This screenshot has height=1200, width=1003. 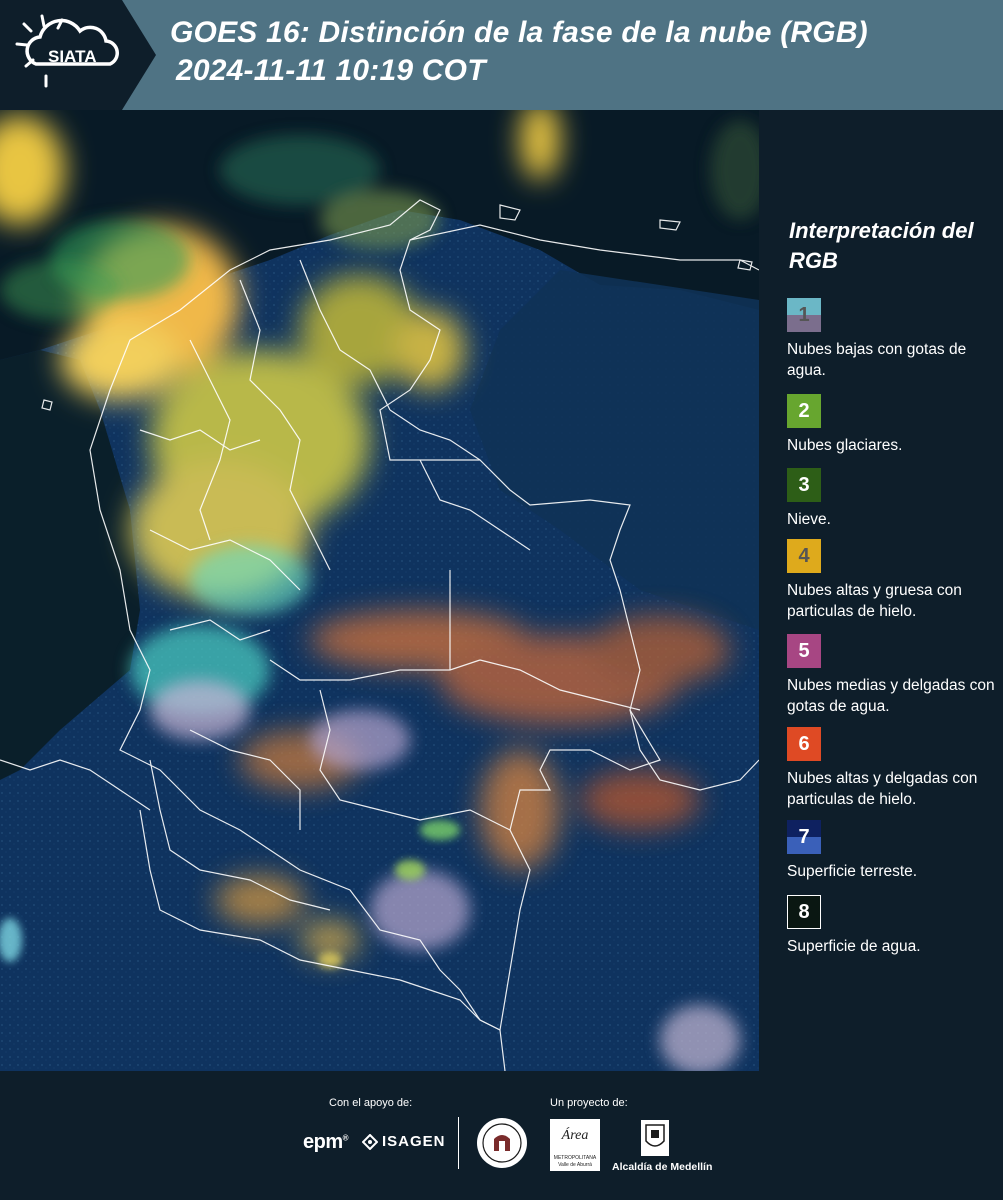 I want to click on legend-number-3: 3, so click(x=804, y=484).